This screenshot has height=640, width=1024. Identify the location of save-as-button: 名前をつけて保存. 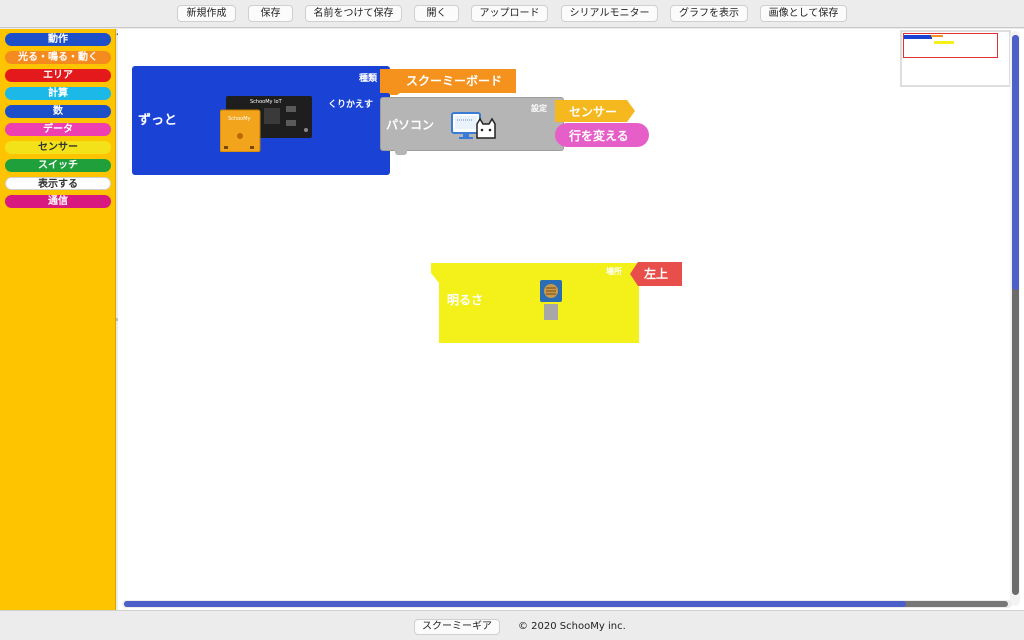
(353, 13).